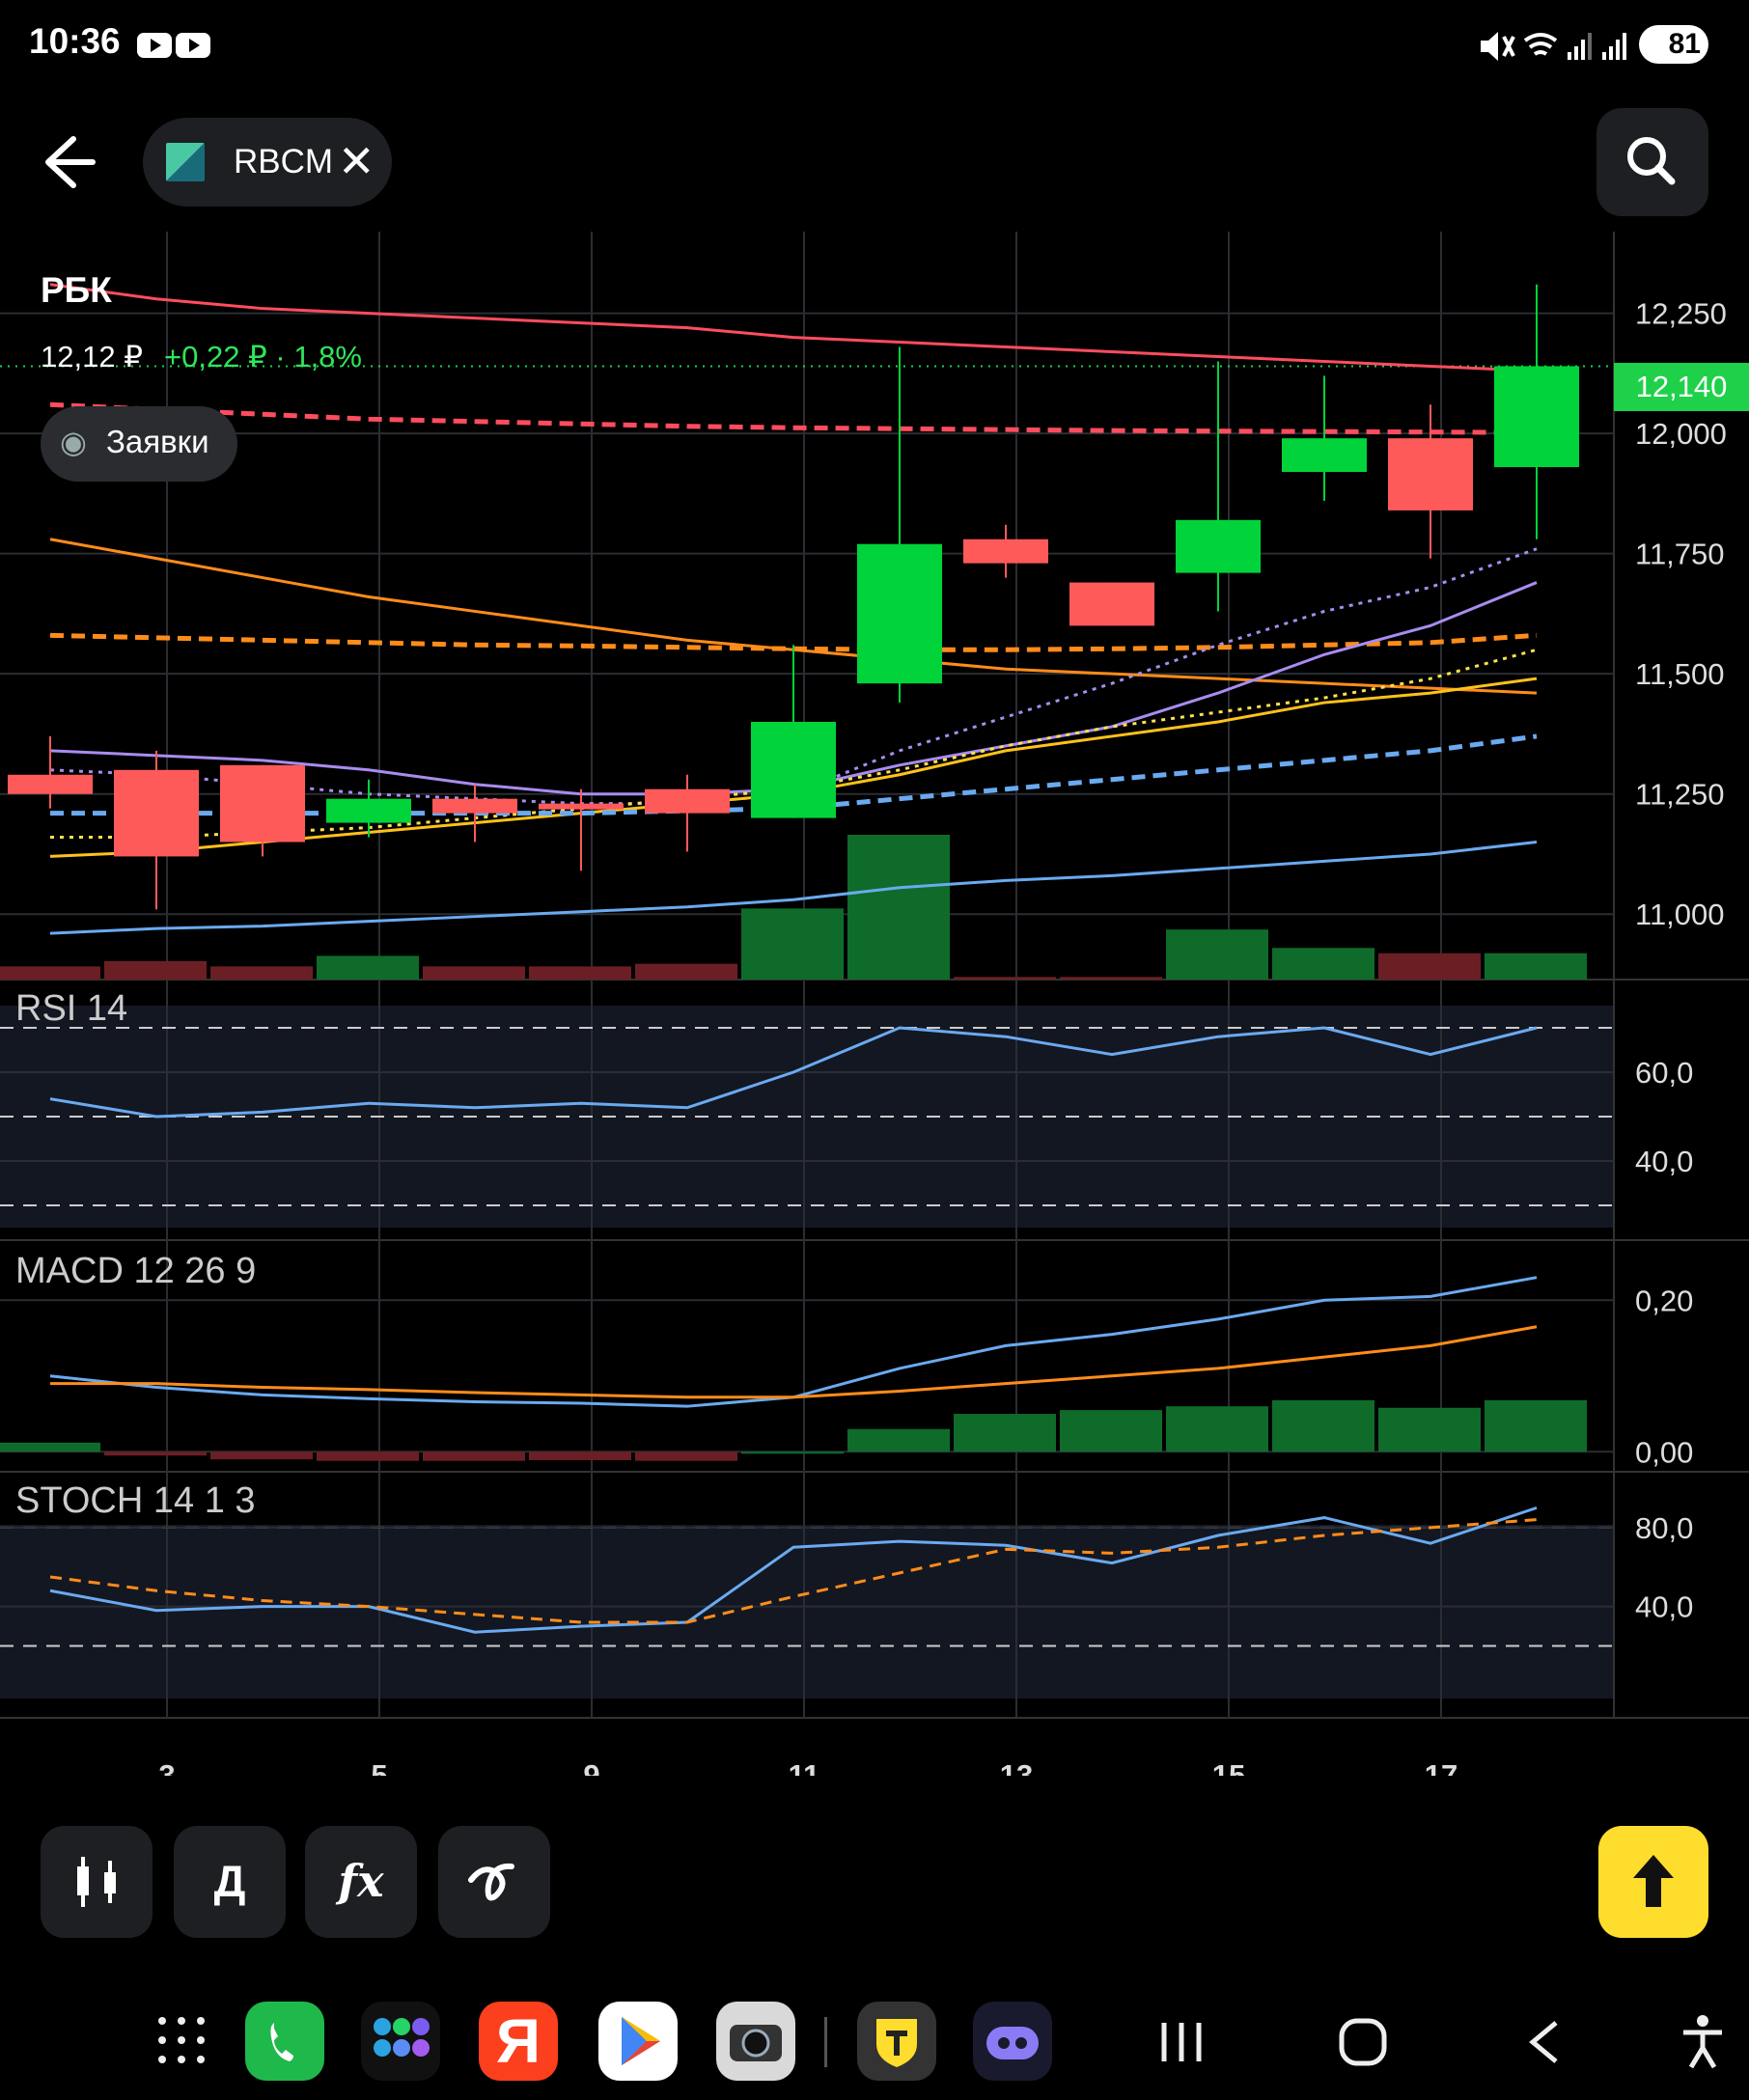  Describe the element at coordinates (135, 1500) in the screenshot. I see `stoch-title: STOCH 14 1 3` at that location.